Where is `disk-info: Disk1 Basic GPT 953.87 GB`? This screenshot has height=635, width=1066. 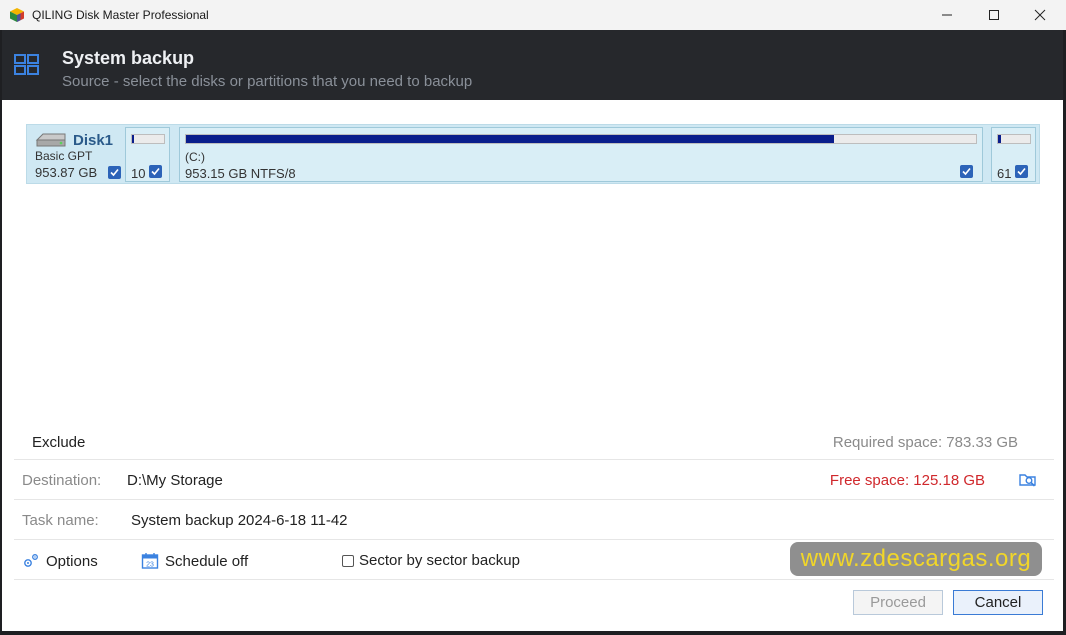 disk-info: Disk1 Basic GPT 953.87 GB is located at coordinates (79, 155).